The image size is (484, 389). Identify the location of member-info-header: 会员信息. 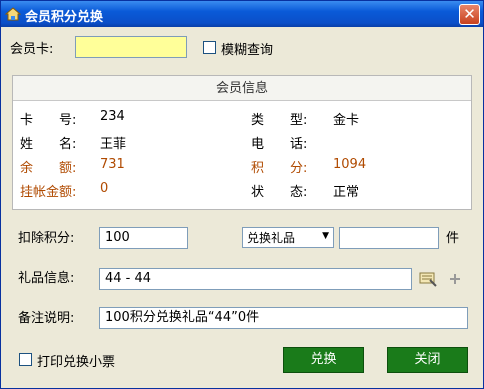
(242, 88).